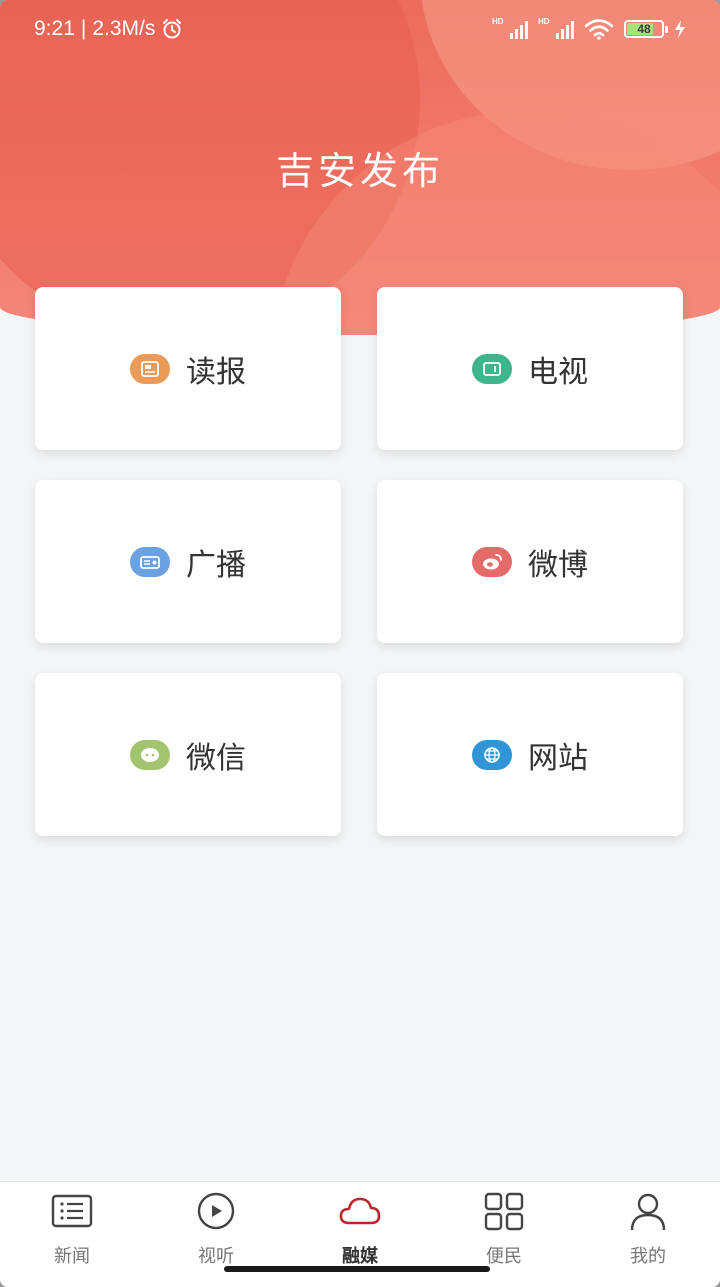 This screenshot has height=1287, width=720. I want to click on status-network-speed: 2.3M/s, so click(124, 28).